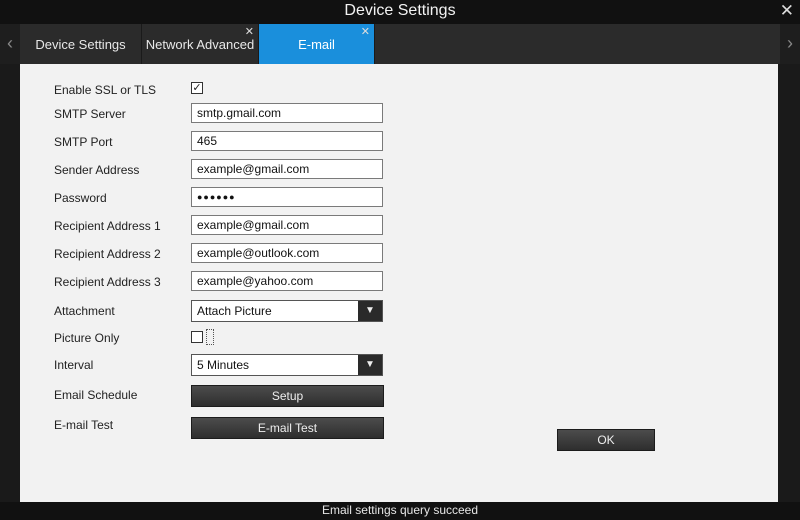 This screenshot has height=520, width=800. What do you see at coordinates (80, 198) in the screenshot?
I see `password-label: Password` at bounding box center [80, 198].